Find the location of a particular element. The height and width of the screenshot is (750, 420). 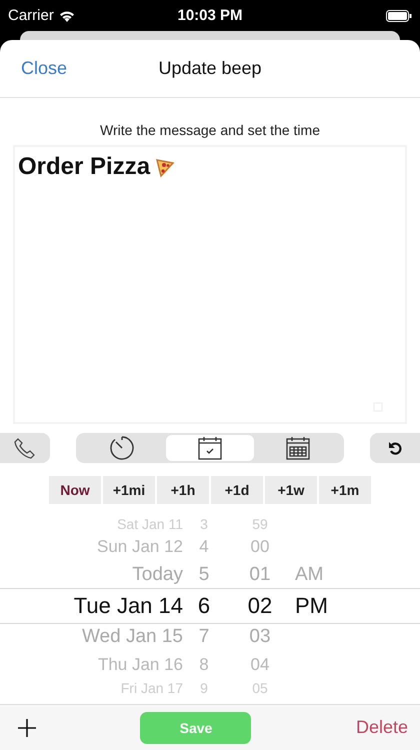

undo-button is located at coordinates (395, 448).